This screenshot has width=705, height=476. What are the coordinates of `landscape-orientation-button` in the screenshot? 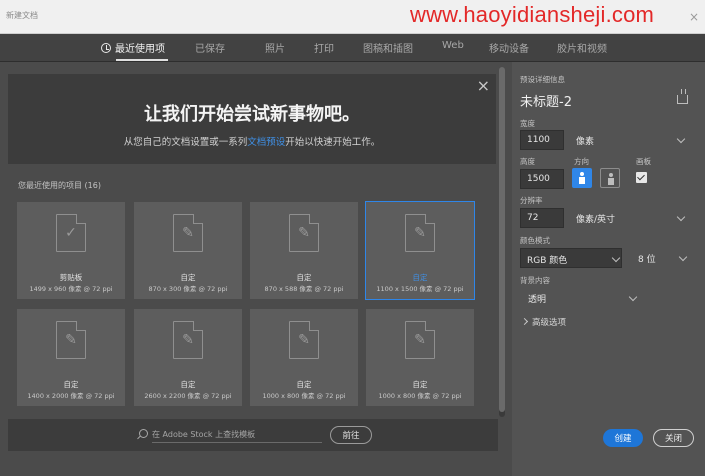 It's located at (610, 178).